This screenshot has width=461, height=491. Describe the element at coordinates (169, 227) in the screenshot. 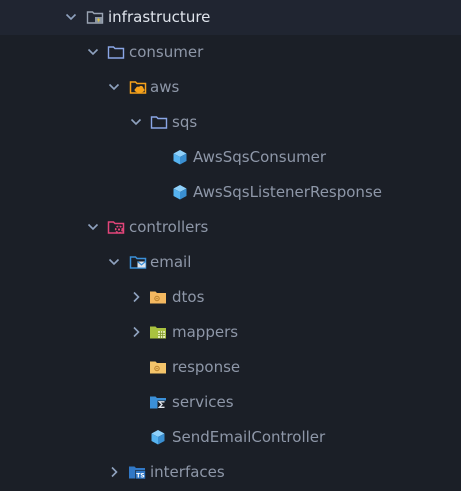

I see `tree-item-label: controllers` at that location.